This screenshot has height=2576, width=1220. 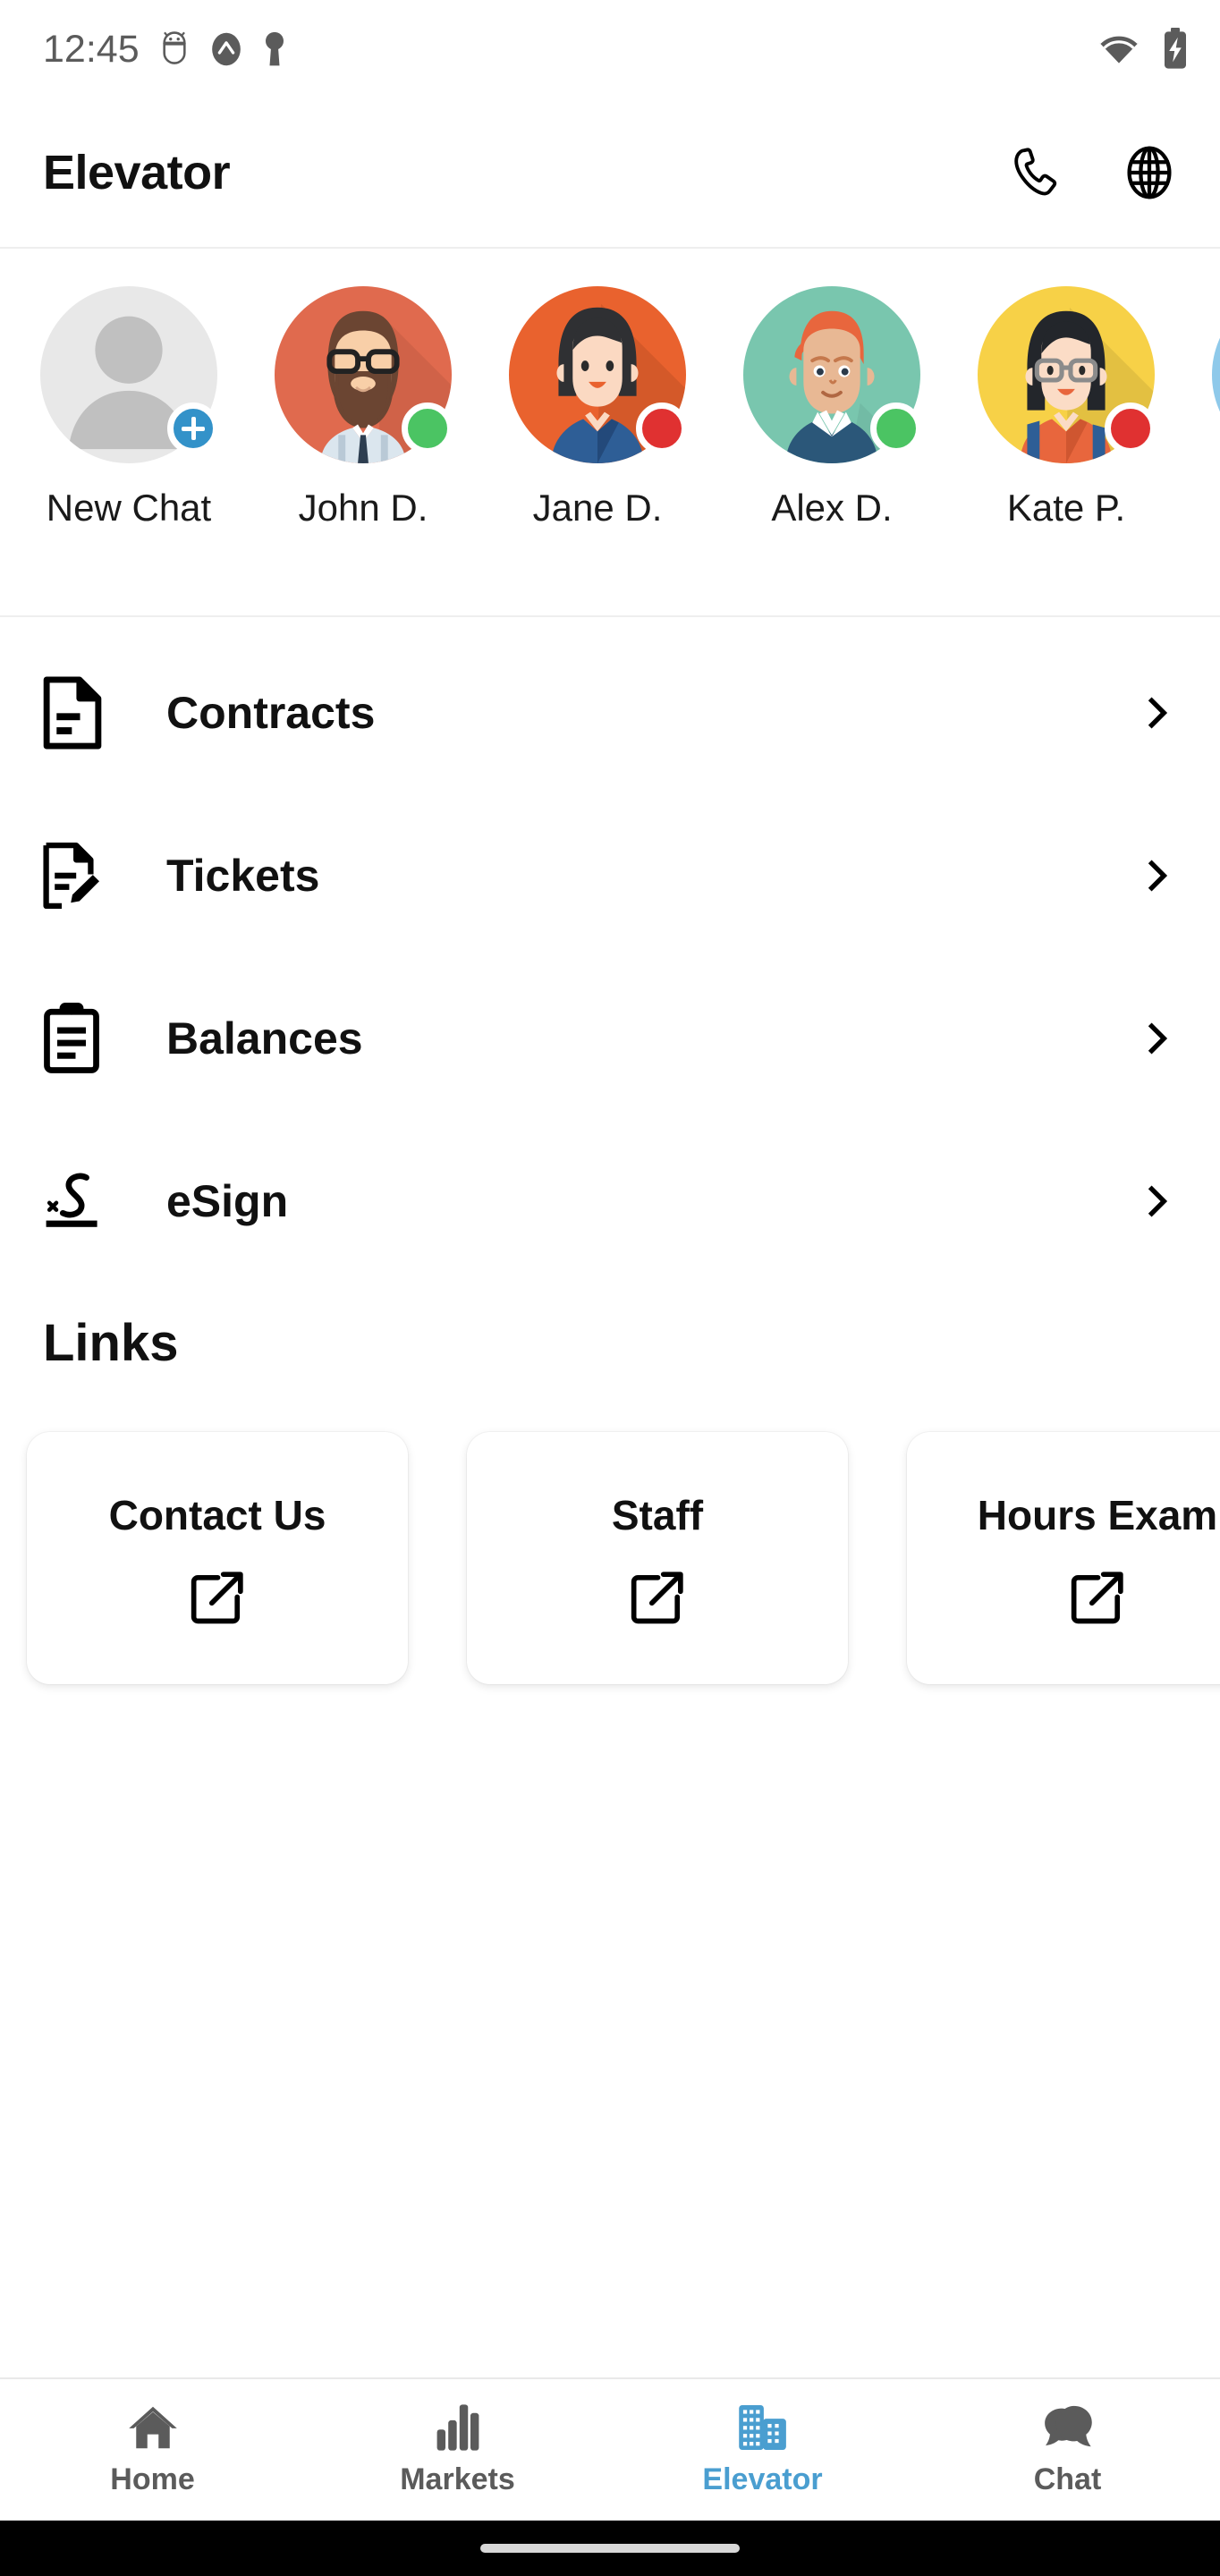 What do you see at coordinates (129, 508) in the screenshot?
I see `contact-name: New Chat` at bounding box center [129, 508].